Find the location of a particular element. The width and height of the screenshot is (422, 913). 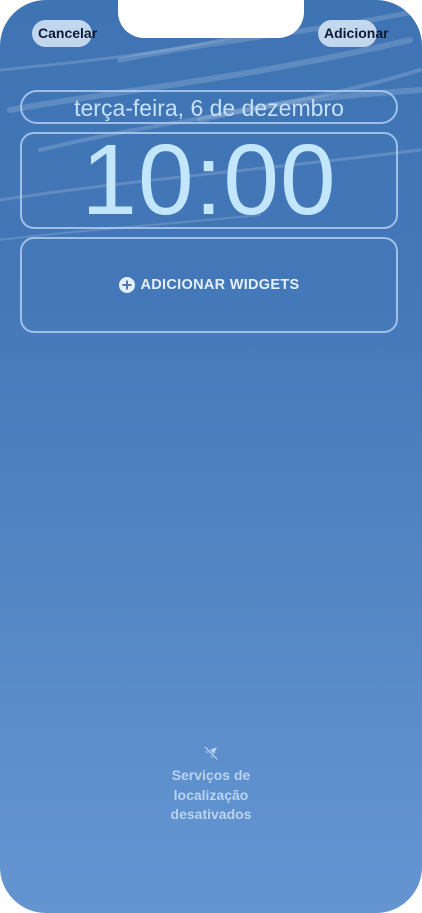

clock-frame: 10:00 is located at coordinates (209, 180).